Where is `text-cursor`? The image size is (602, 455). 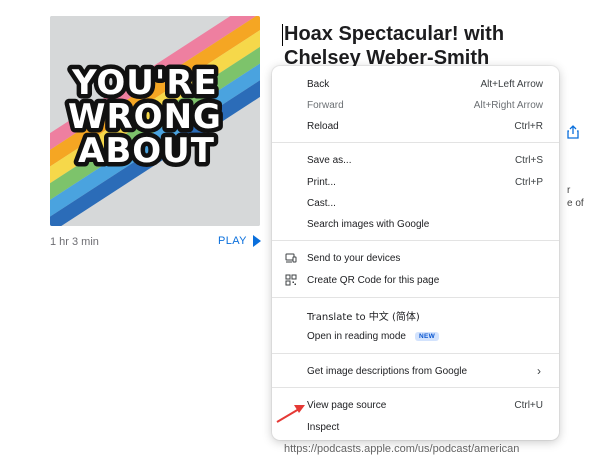
text-cursor is located at coordinates (282, 35).